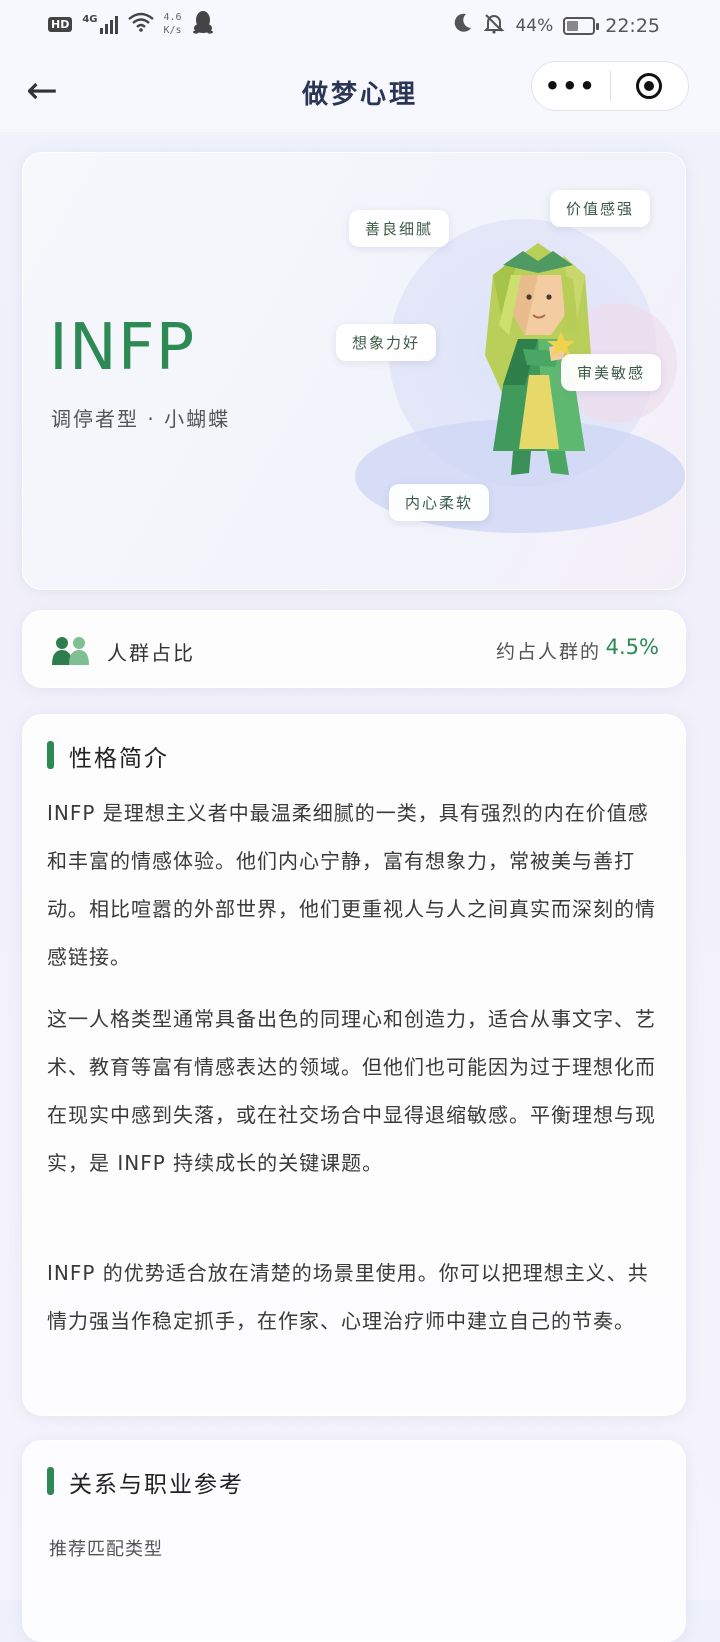 Image resolution: width=720 pixels, height=1642 pixels. Describe the element at coordinates (571, 86) in the screenshot. I see `more-button: •••` at that location.